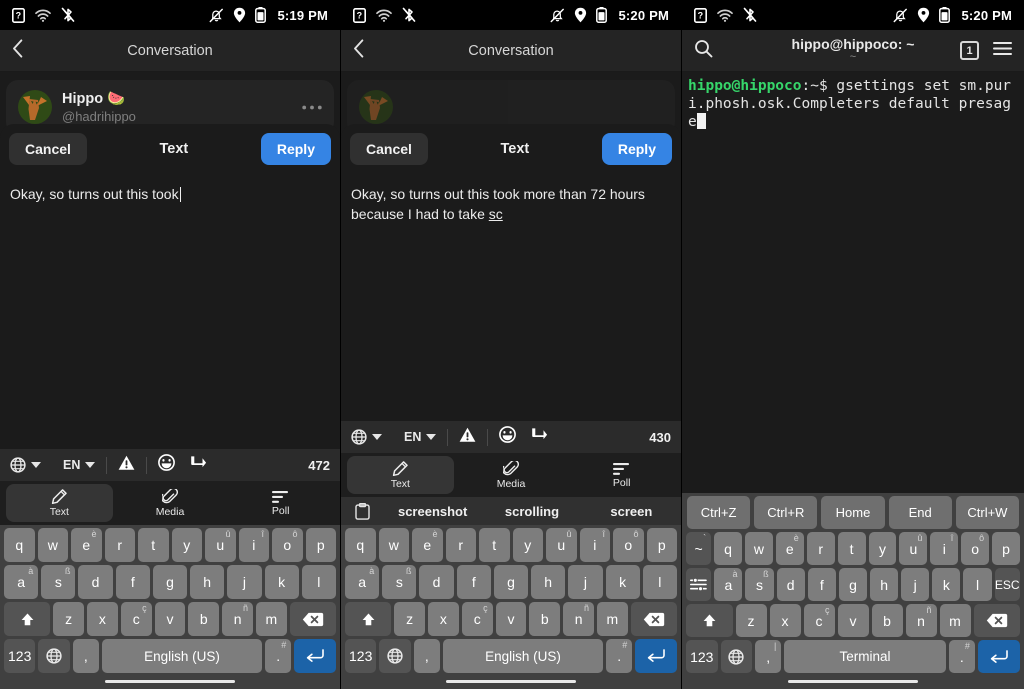 This screenshot has height=689, width=1024. Describe the element at coordinates (699, 548) in the screenshot. I see `key-: ` ~` at that location.